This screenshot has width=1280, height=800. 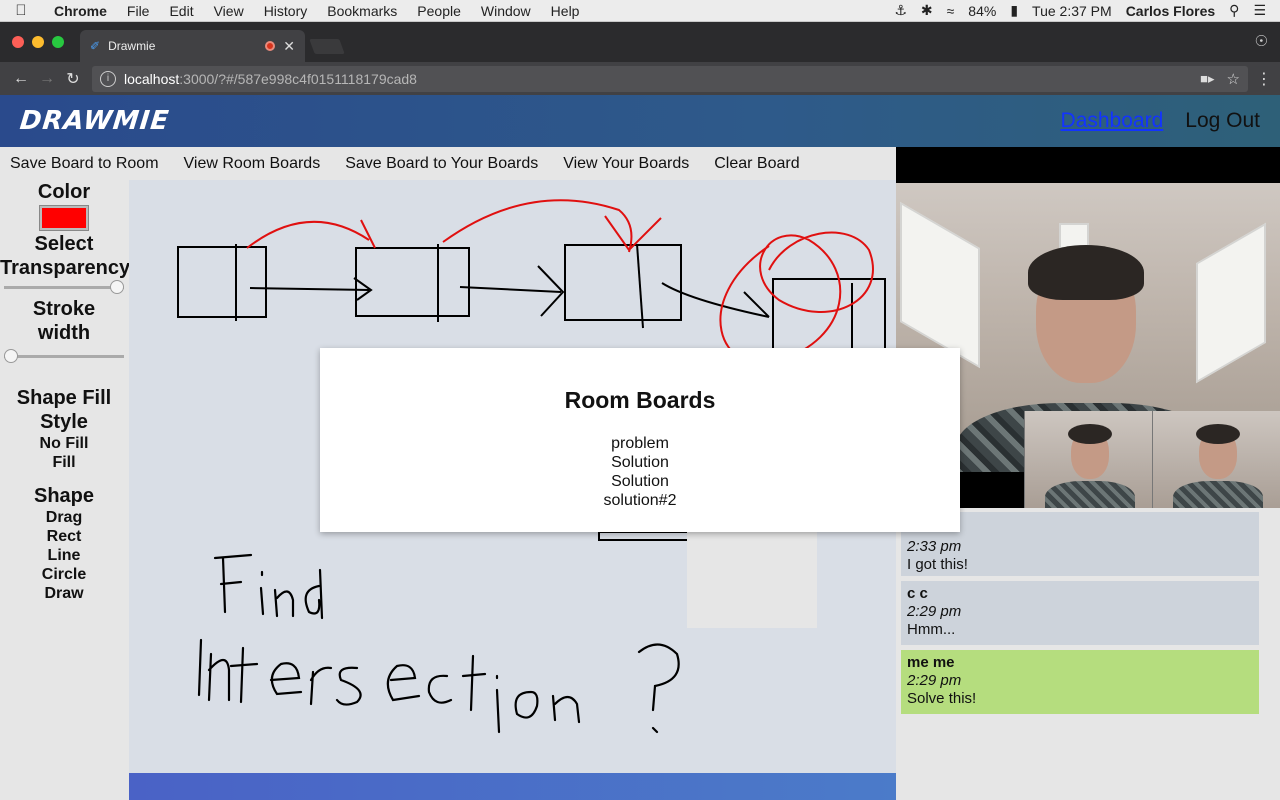 I want to click on logout-button: Log Out, so click(x=1222, y=121).